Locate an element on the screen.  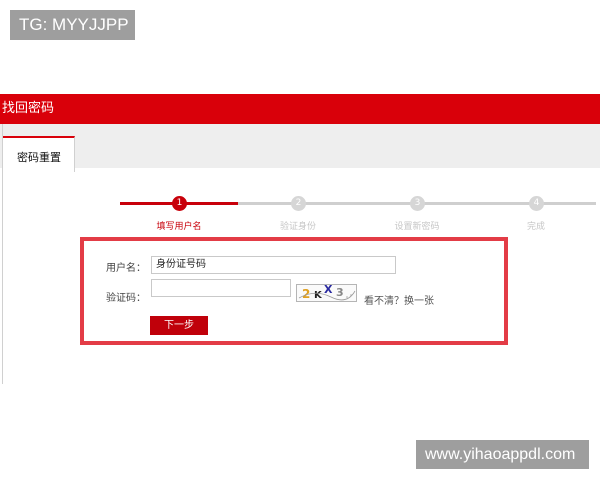
page-title: 找回密码 is located at coordinates (28, 108).